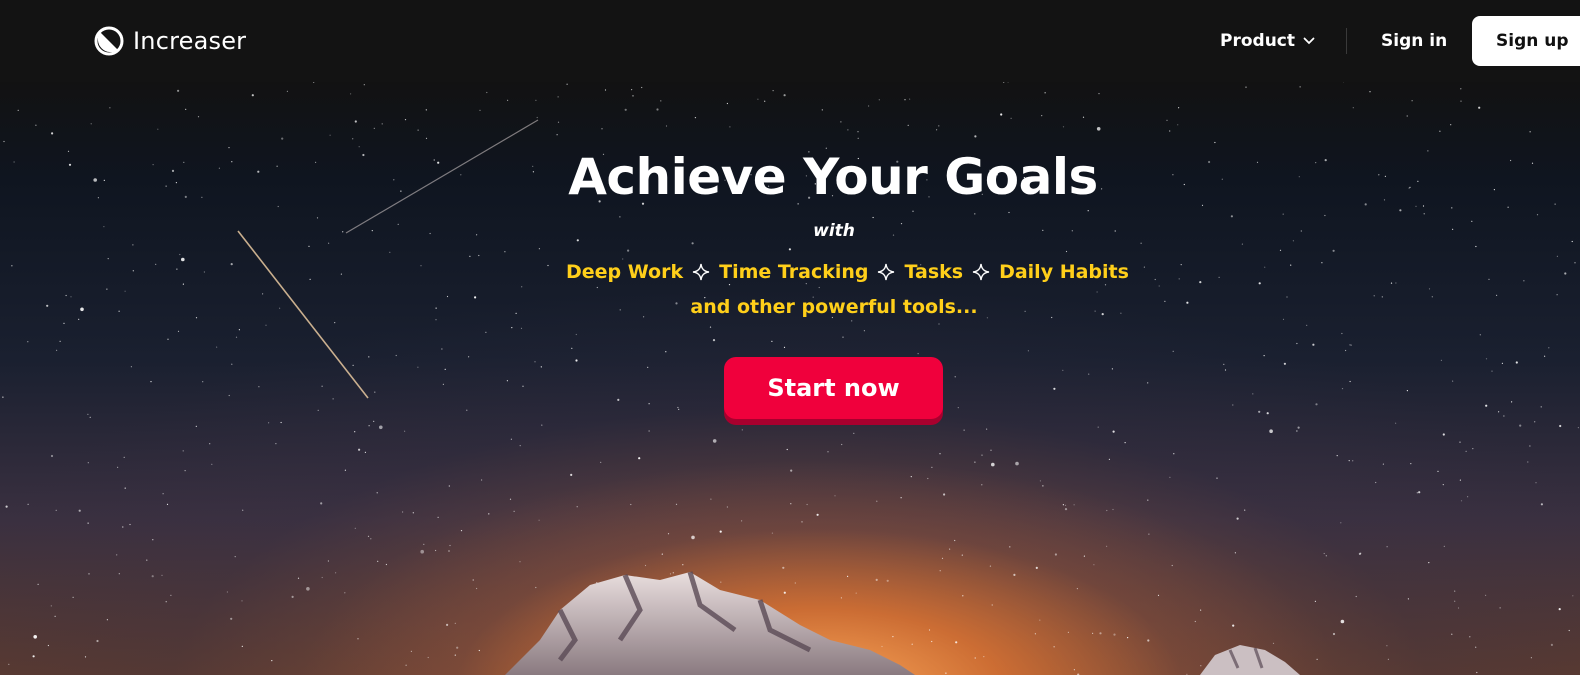 The width and height of the screenshot is (1580, 675). What do you see at coordinates (1346, 41) in the screenshot?
I see `nav-divider` at bounding box center [1346, 41].